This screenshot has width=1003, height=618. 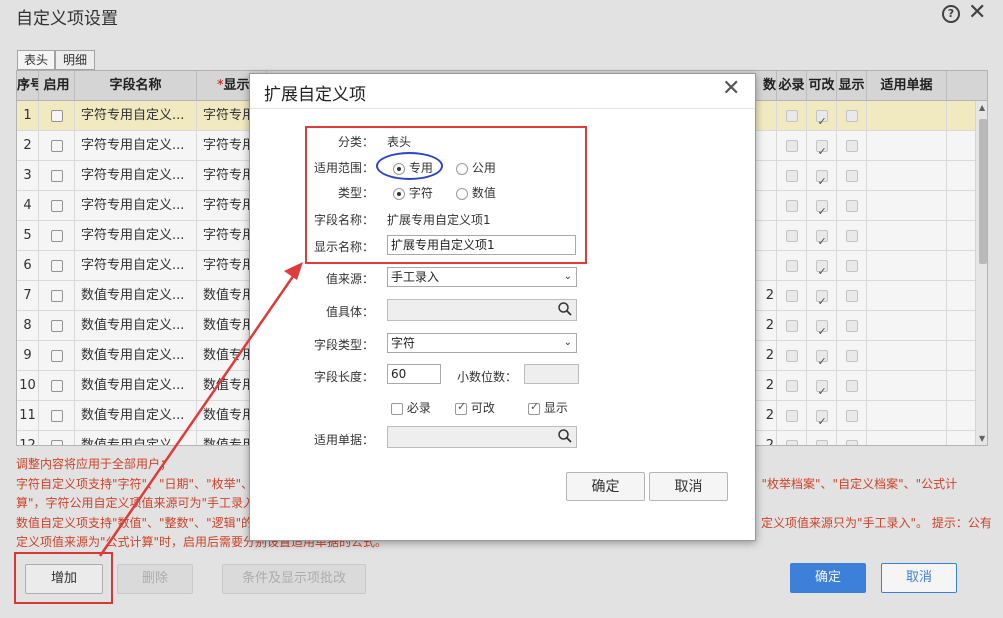 I want to click on applicable-lookup, so click(x=482, y=437).